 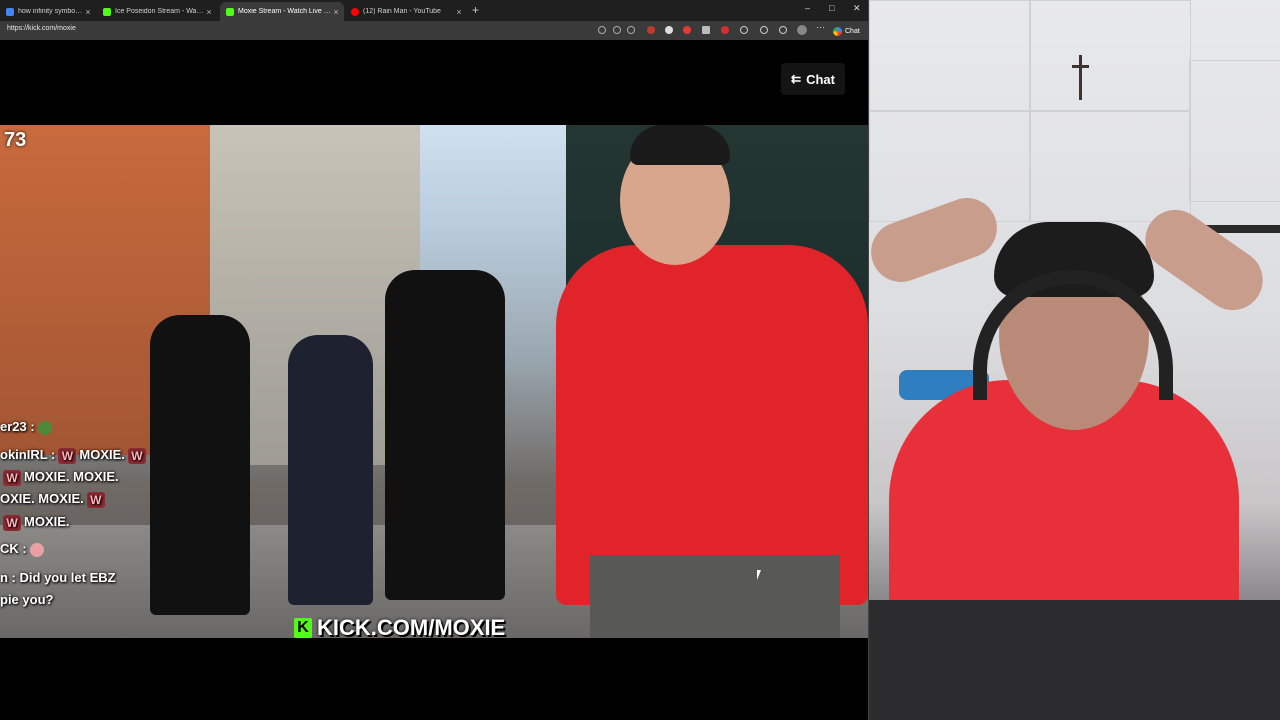 What do you see at coordinates (36, 549) in the screenshot?
I see `heart-emote-icon` at bounding box center [36, 549].